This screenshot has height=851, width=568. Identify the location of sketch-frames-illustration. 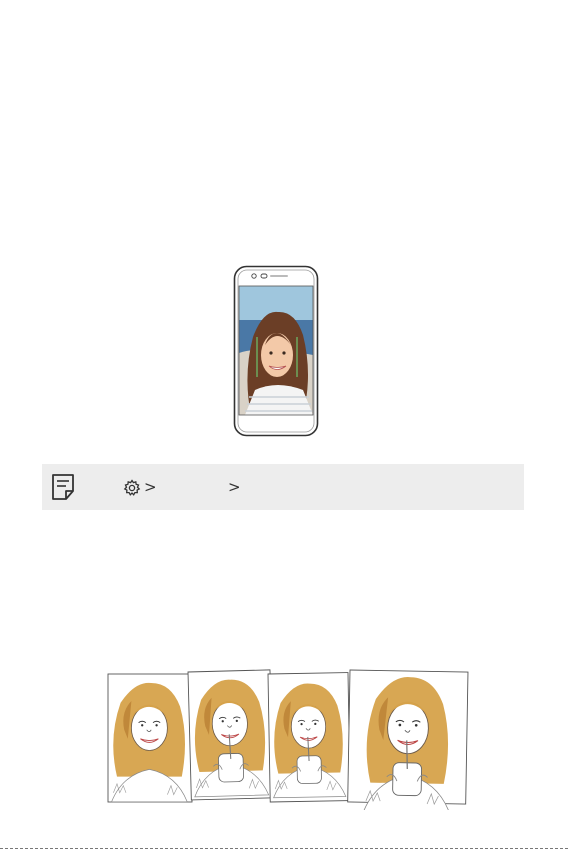
(288, 739).